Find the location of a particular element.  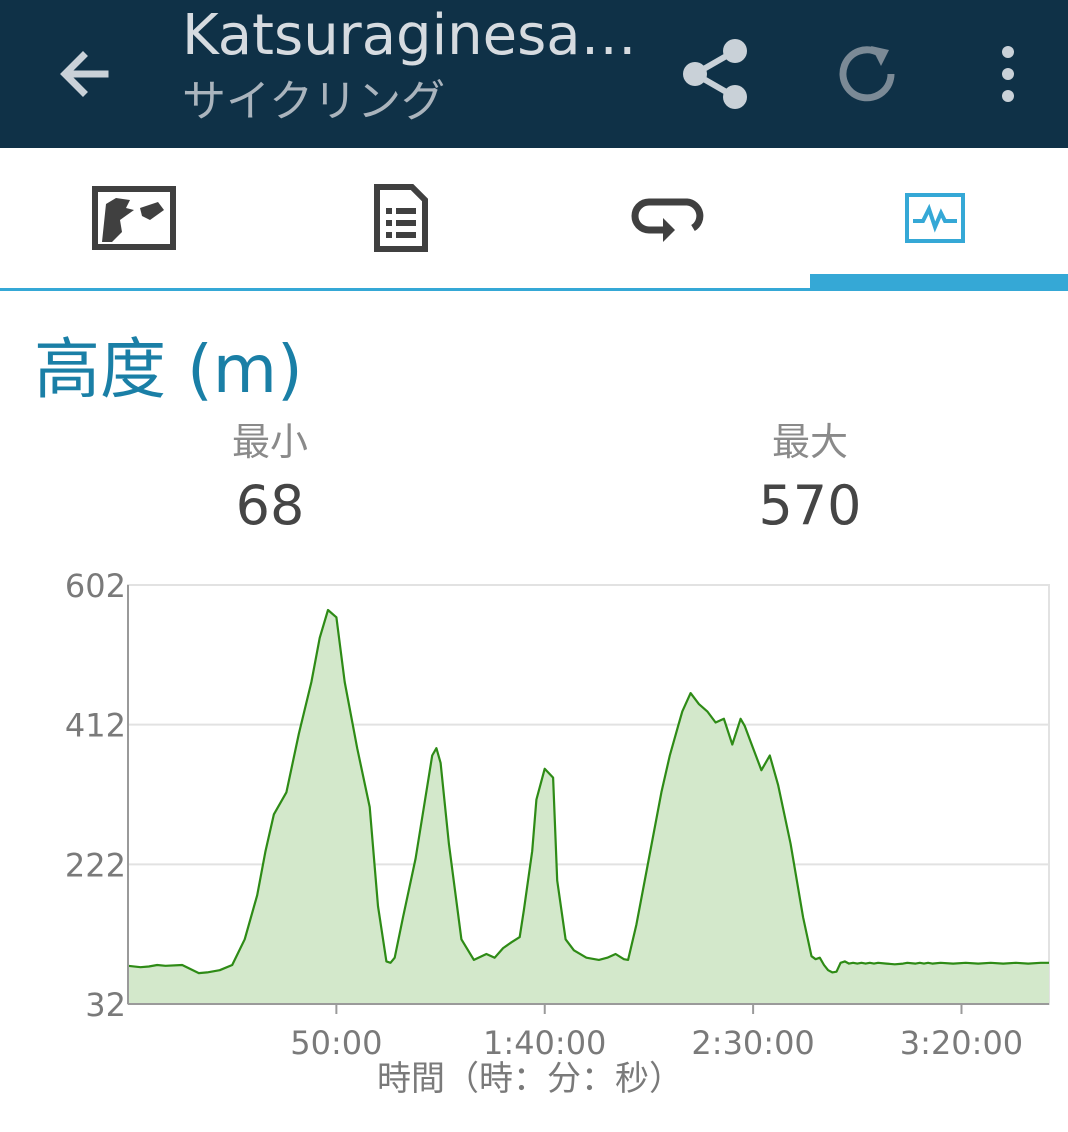

tab-map is located at coordinates (133, 218).